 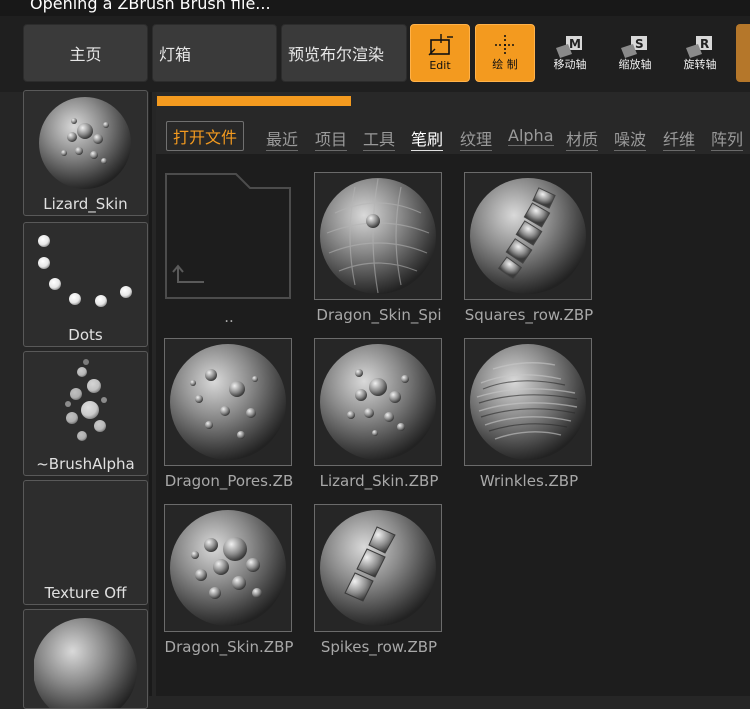 What do you see at coordinates (85, 335) in the screenshot?
I see `dots-label: Dots` at bounding box center [85, 335].